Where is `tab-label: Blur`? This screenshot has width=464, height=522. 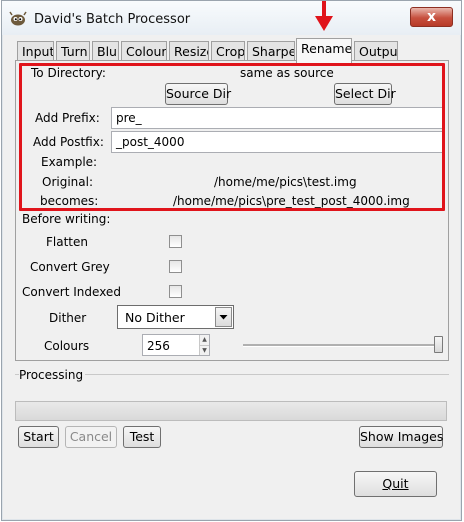
tab-label: Blur is located at coordinates (107, 51).